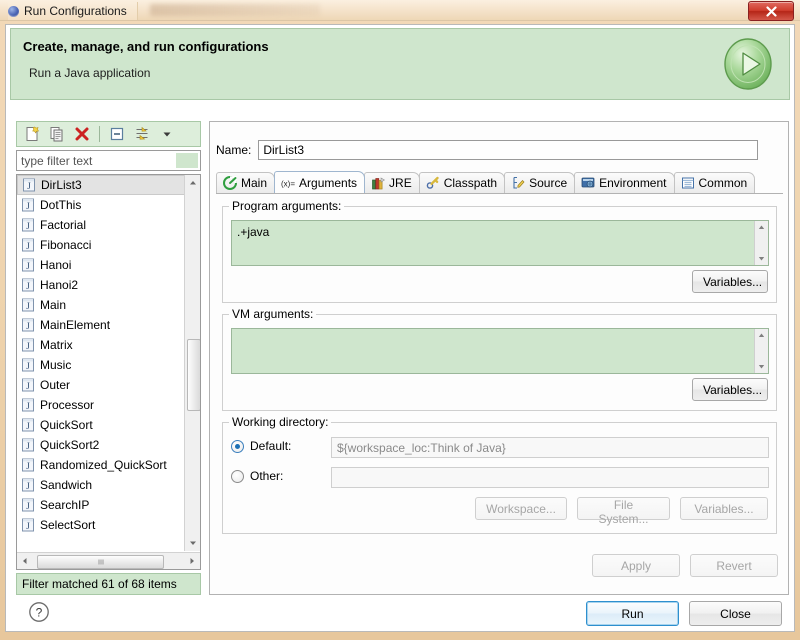 The image size is (800, 640). What do you see at coordinates (101, 245) in the screenshot?
I see `tree-item-fibonacci: J Fibonacci` at bounding box center [101, 245].